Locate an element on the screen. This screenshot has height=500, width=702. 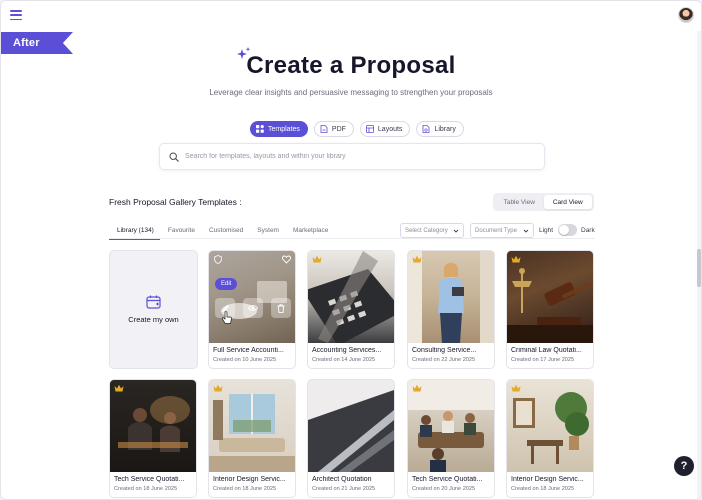
tab-layouts-label: Layouts is located at coordinates (390, 129).